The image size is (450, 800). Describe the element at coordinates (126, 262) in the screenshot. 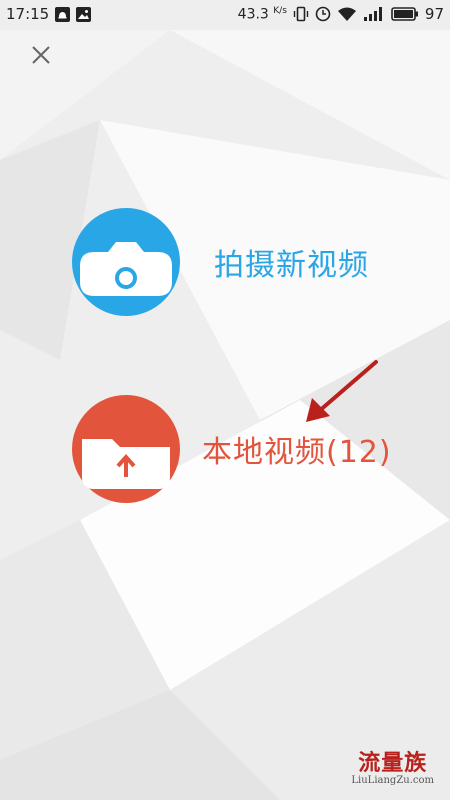

I see `camera-icon` at that location.